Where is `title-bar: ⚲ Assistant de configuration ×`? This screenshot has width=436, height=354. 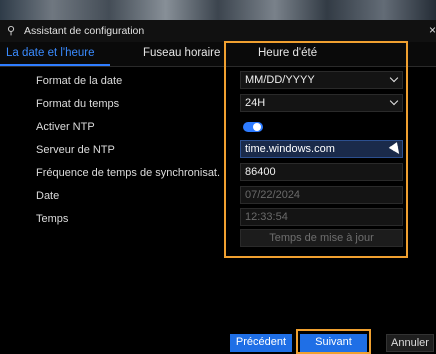
title-bar: ⚲ Assistant de configuration × is located at coordinates (218, 31).